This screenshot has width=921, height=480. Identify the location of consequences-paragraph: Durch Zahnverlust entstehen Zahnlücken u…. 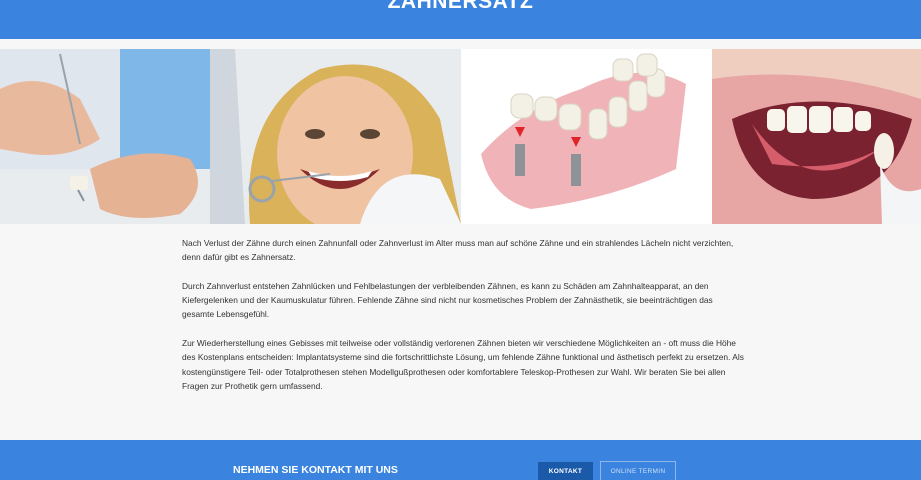
(447, 300).